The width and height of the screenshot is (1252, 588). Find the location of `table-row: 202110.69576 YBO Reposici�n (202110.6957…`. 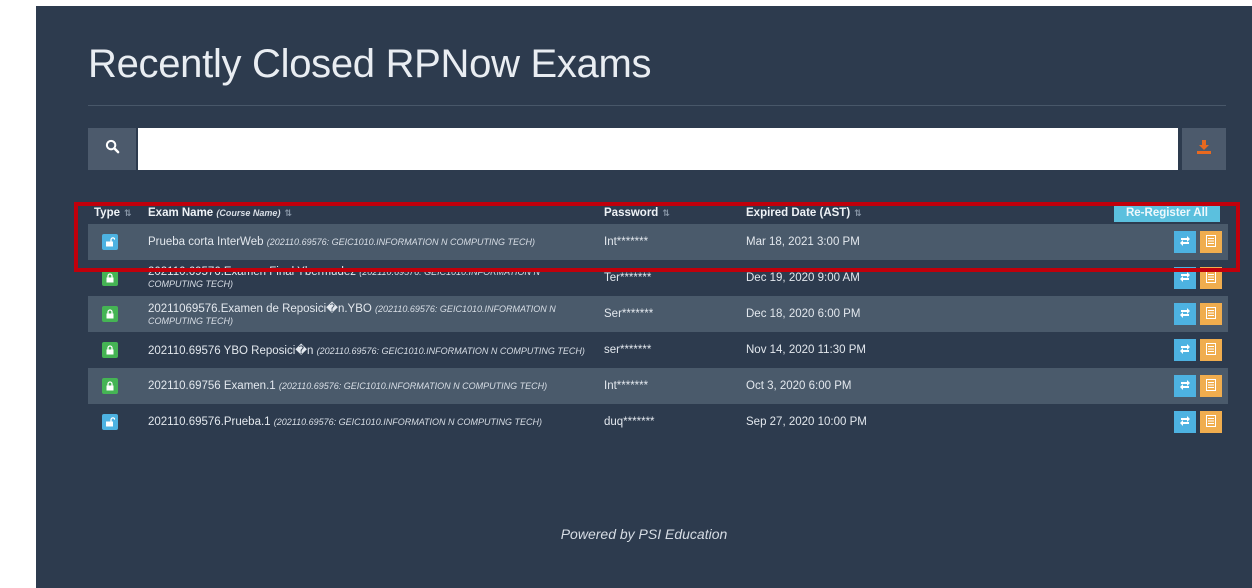

table-row: 202110.69576 YBO Reposici�n (202110.6957… is located at coordinates (658, 350).